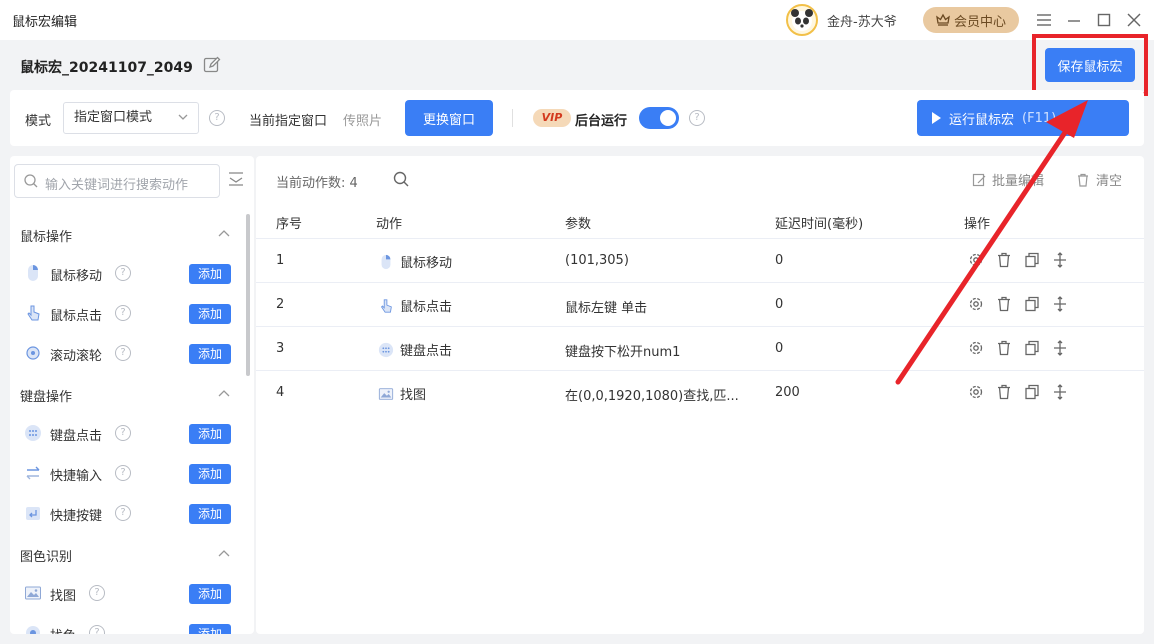 The width and height of the screenshot is (1154, 644). What do you see at coordinates (76, 436) in the screenshot?
I see `action-label: 键盘点击` at bounding box center [76, 436].